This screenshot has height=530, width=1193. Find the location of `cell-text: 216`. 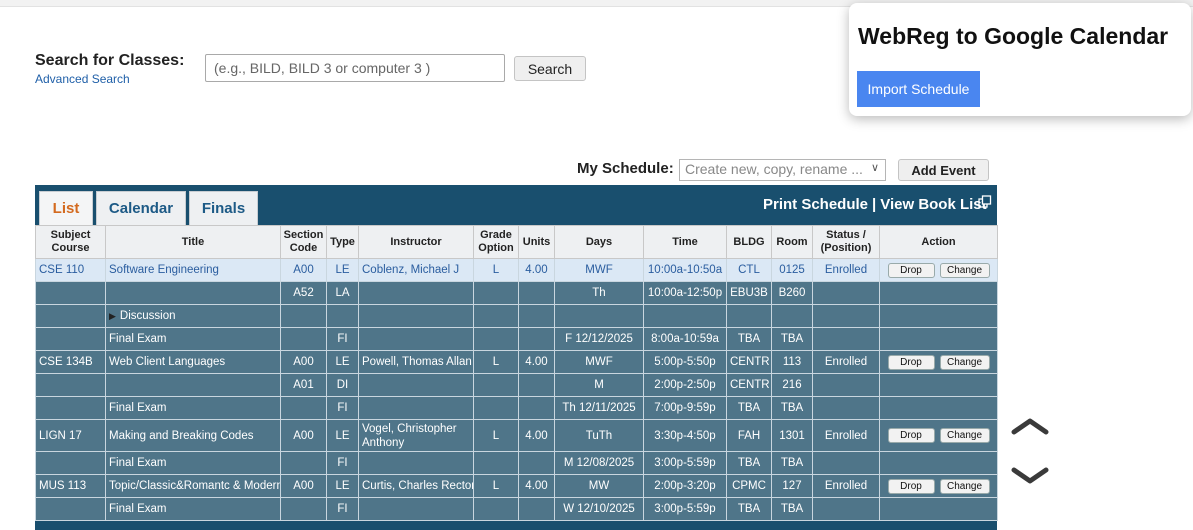

cell-text: 216 is located at coordinates (792, 385).